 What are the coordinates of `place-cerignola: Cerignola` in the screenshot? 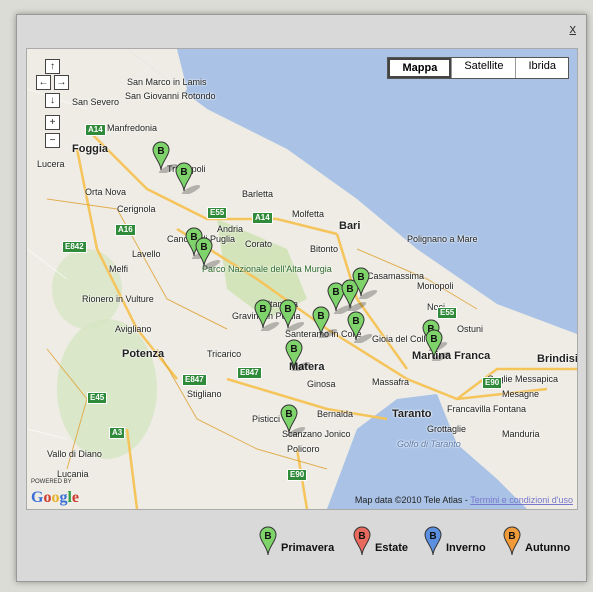 It's located at (136, 209).